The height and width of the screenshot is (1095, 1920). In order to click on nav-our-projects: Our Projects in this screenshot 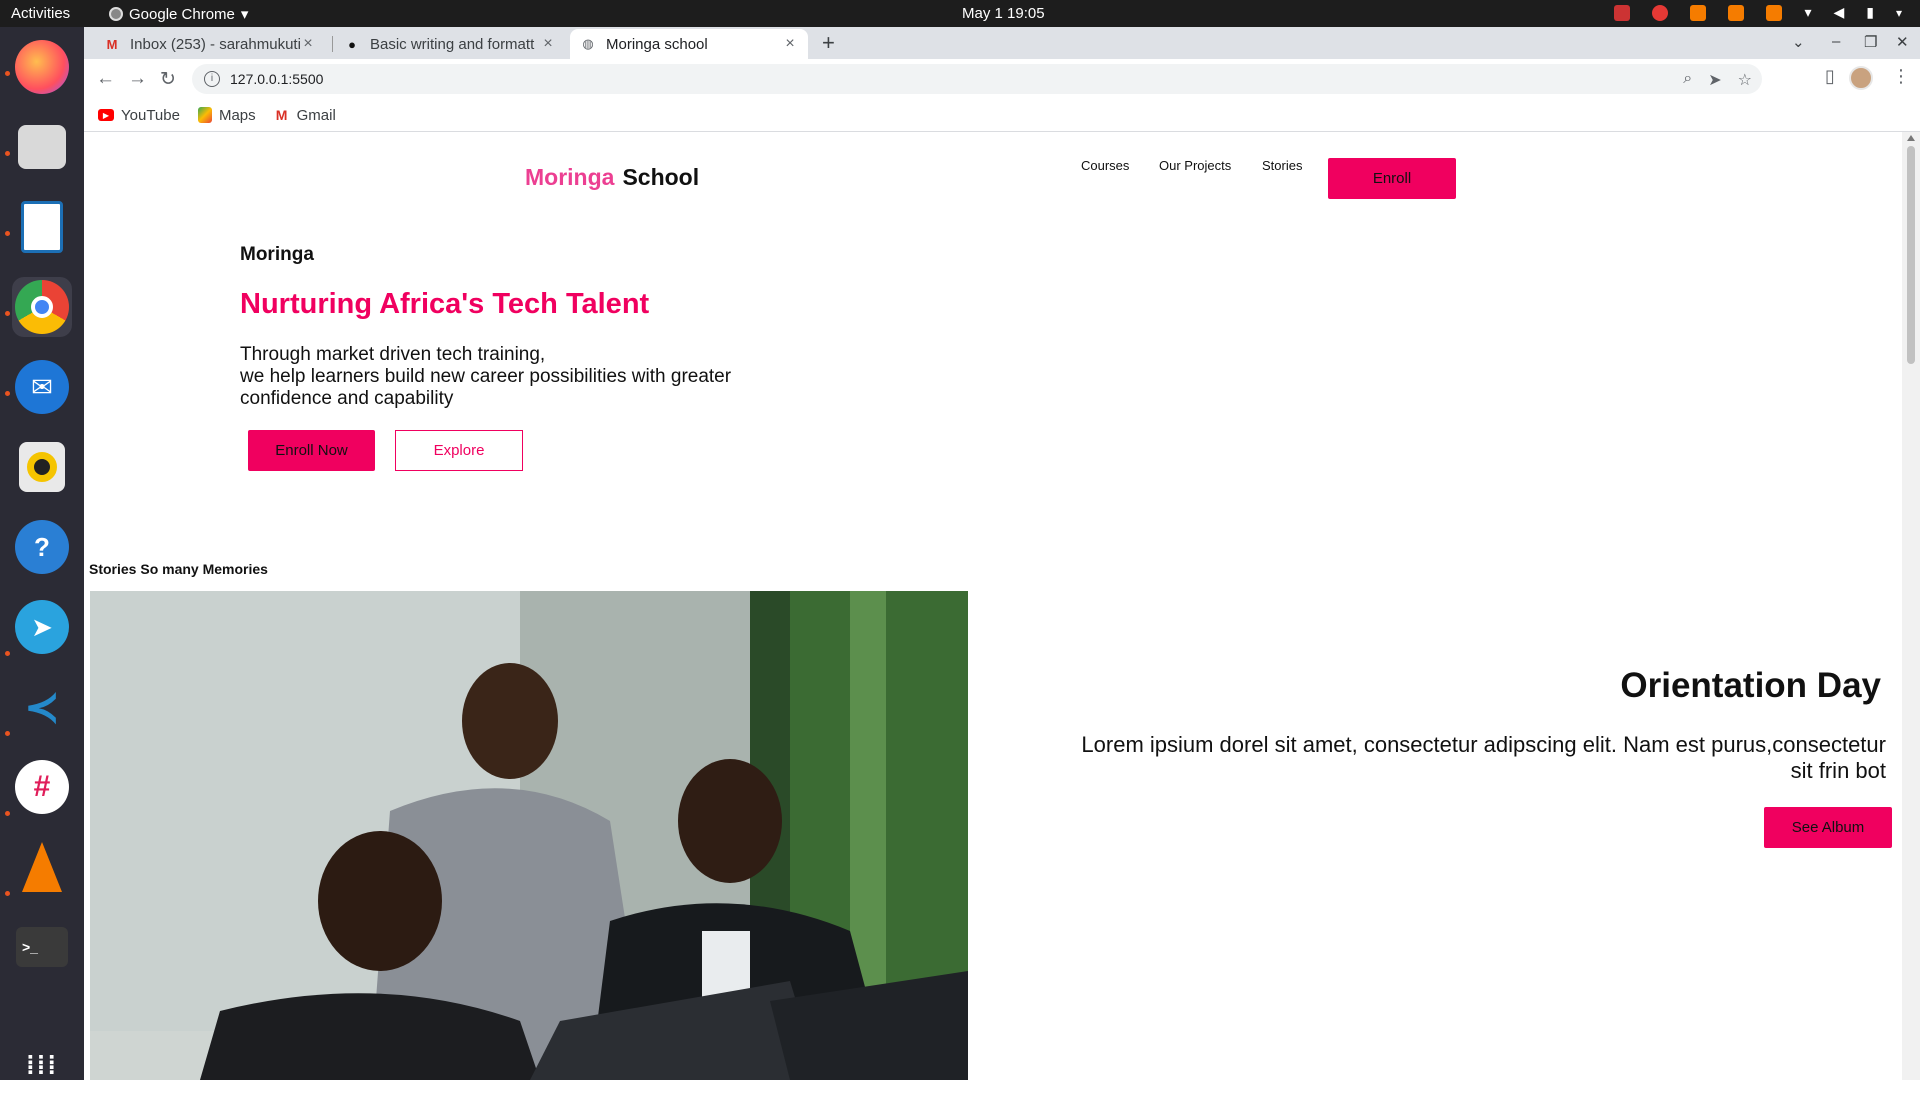, I will do `click(1195, 165)`.